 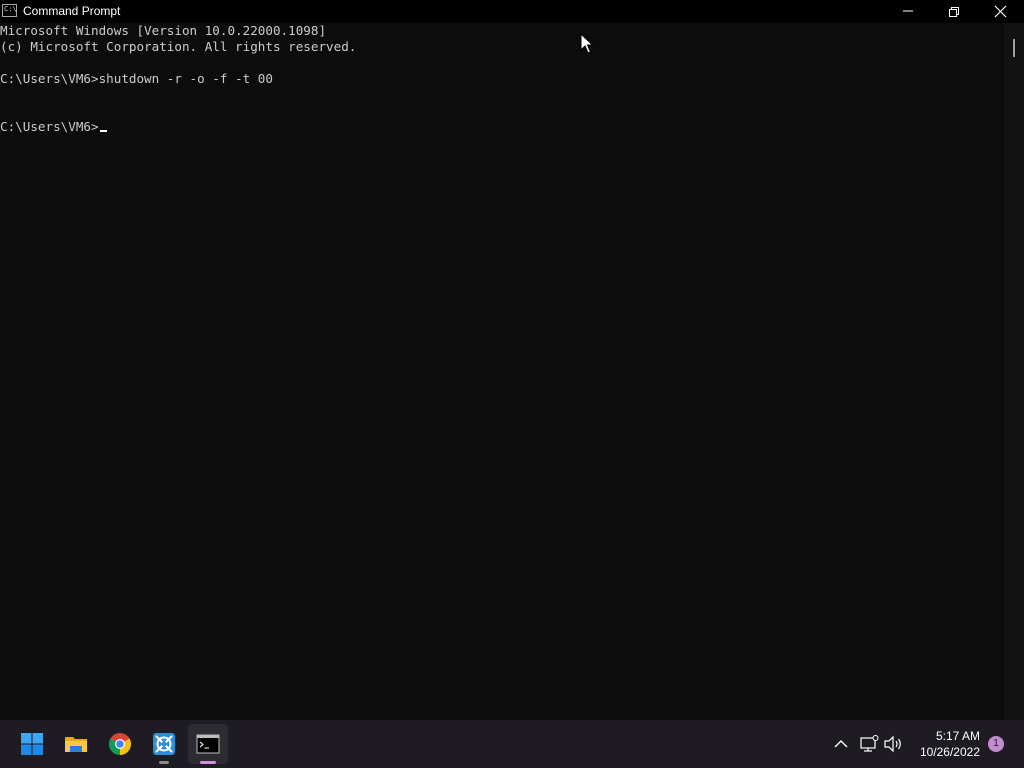 I want to click on minimize-icon, so click(x=908, y=11).